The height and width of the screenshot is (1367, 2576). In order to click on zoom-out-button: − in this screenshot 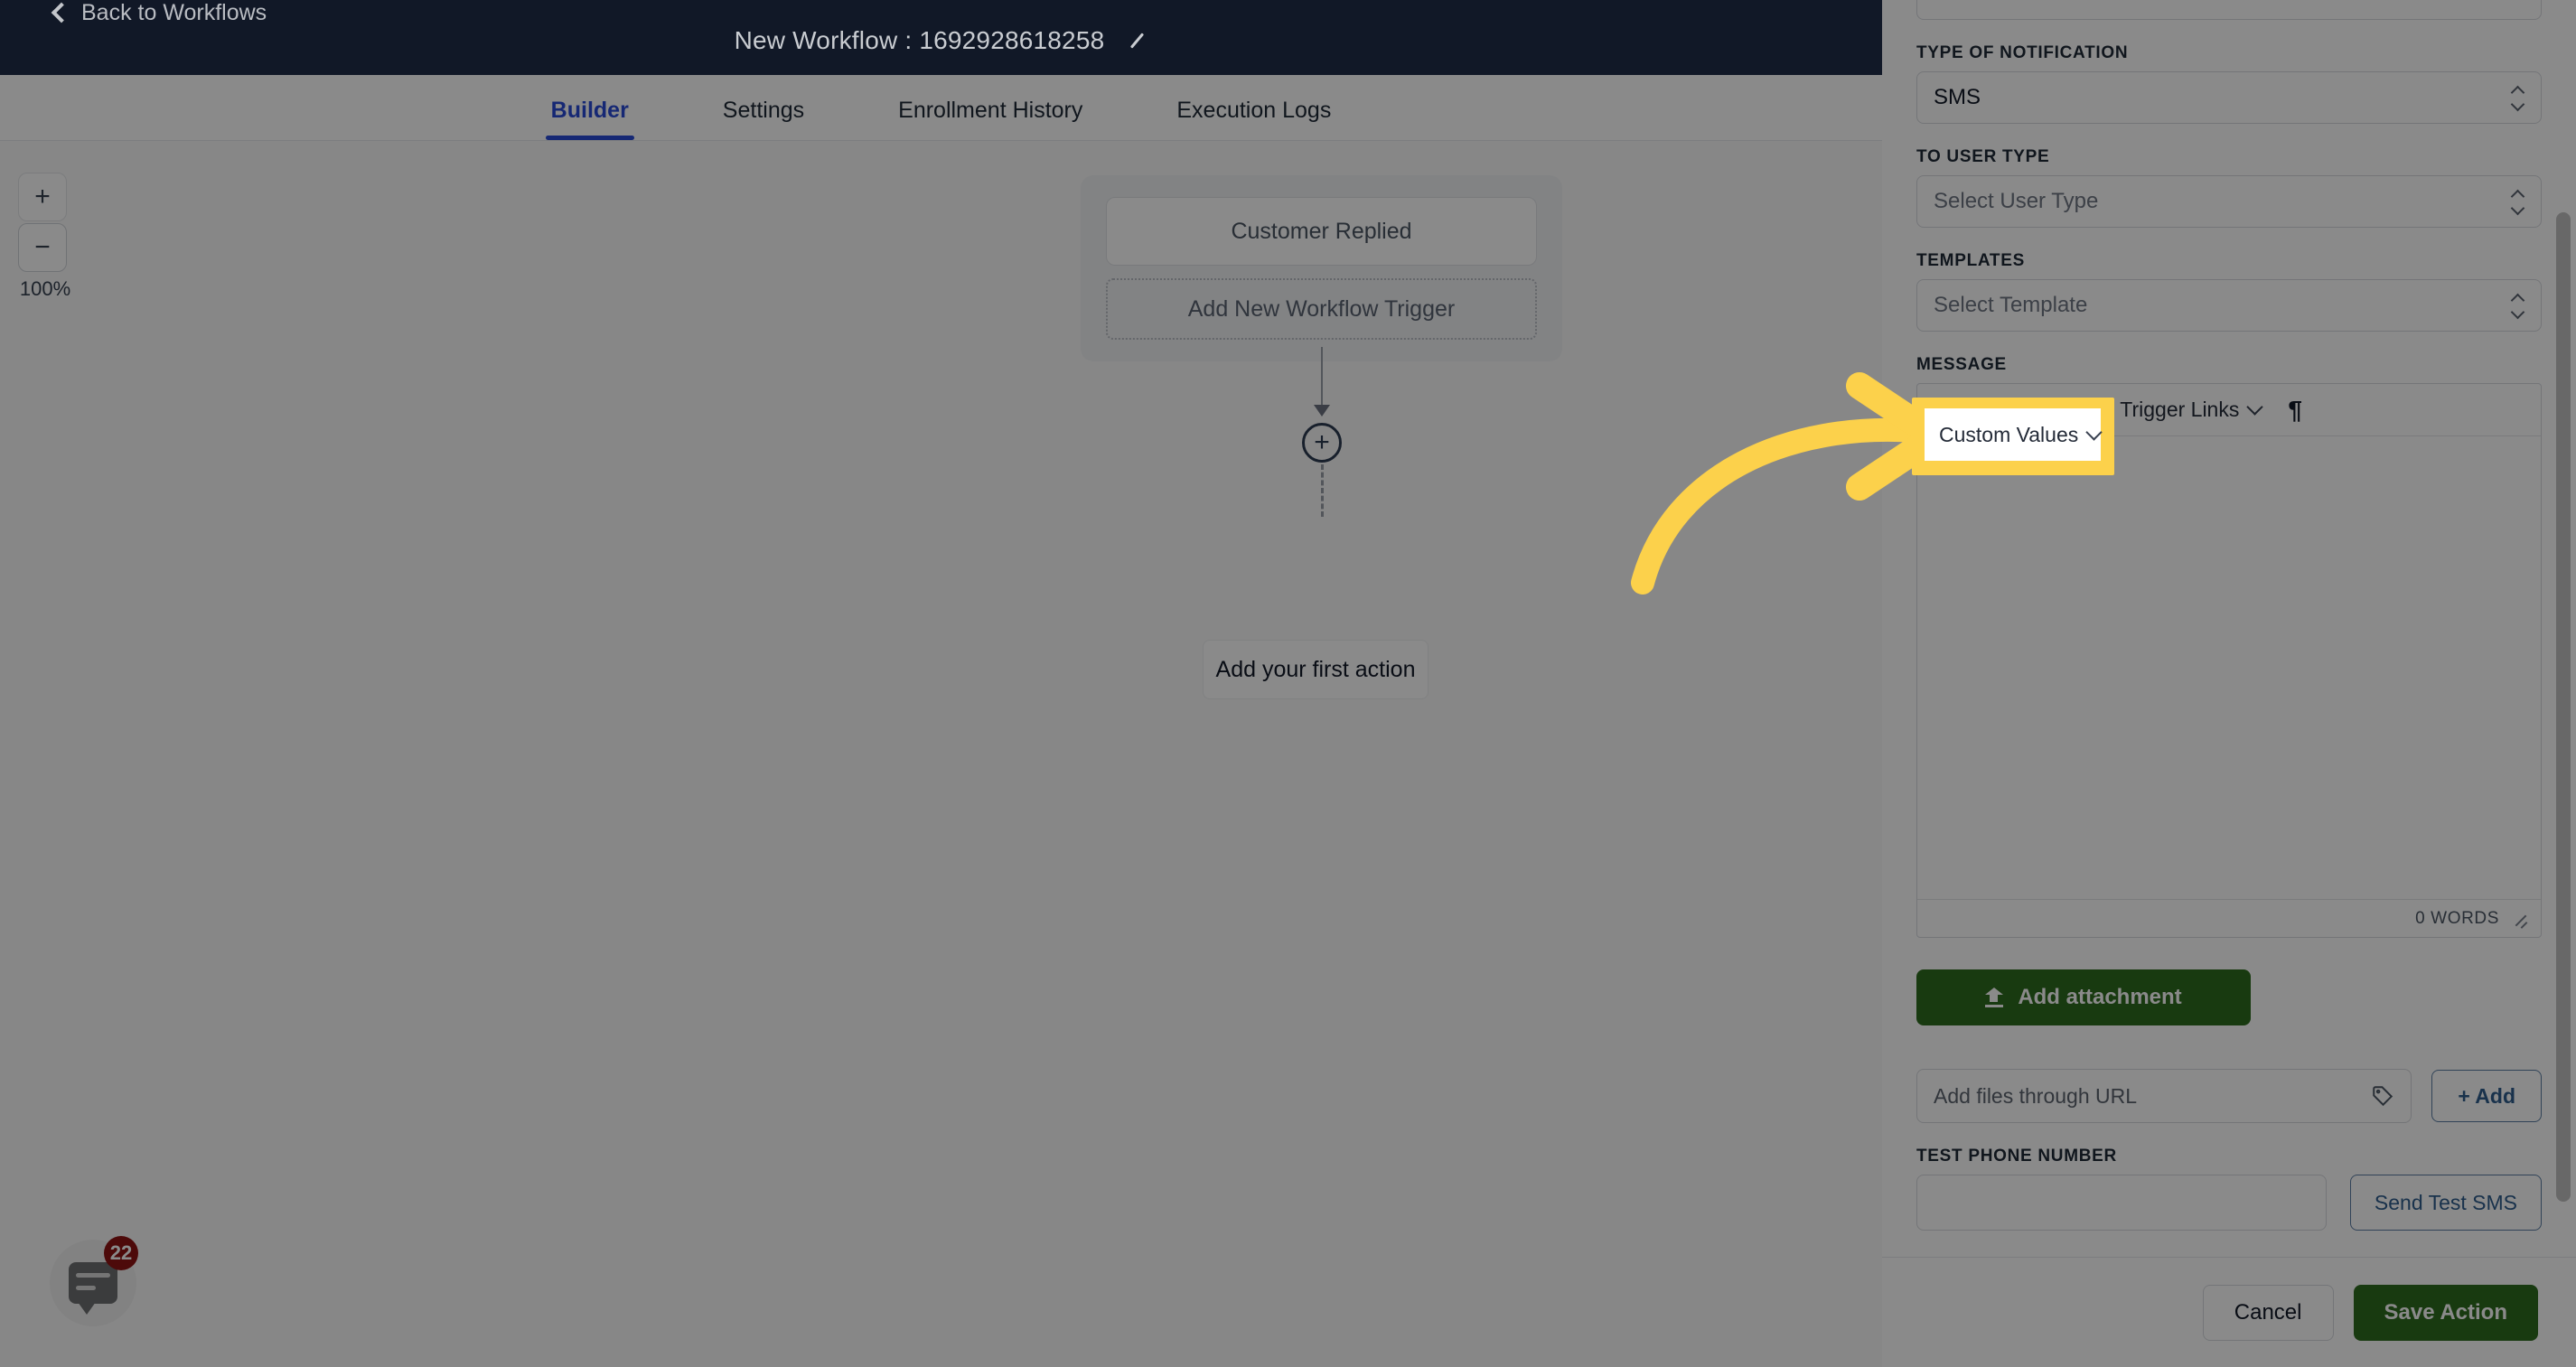, I will do `click(42, 247)`.